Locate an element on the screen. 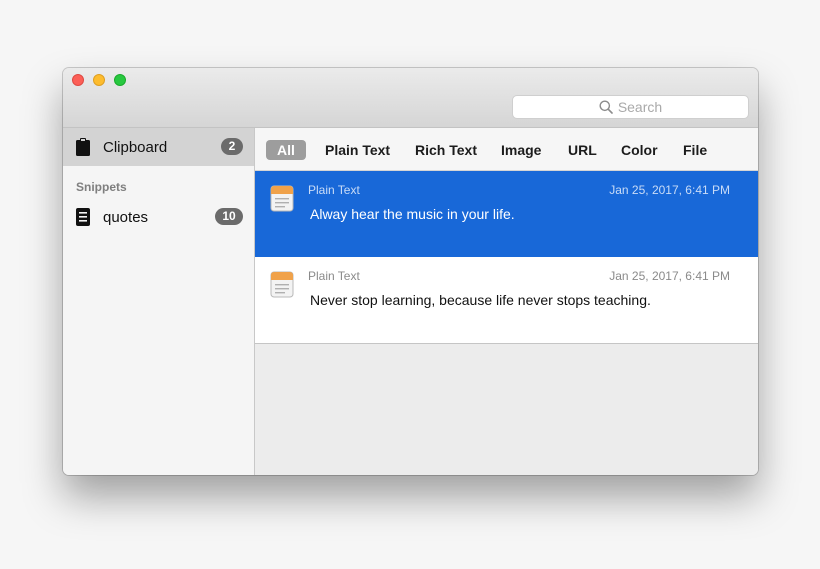 This screenshot has width=820, height=569. sidebar: Clipboard 2 Snippets quotes 10 is located at coordinates (159, 301).